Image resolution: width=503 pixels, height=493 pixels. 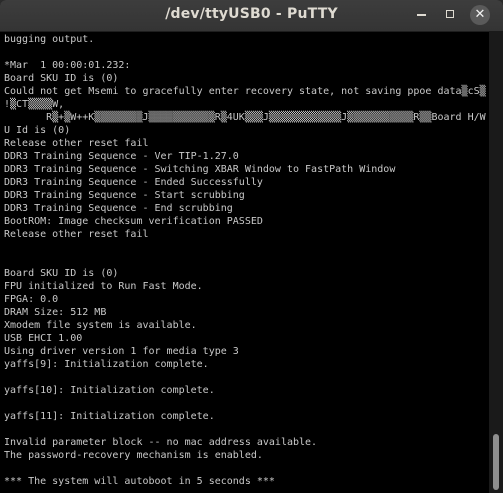 I want to click on vertical-scrollbar, so click(x=496, y=262).